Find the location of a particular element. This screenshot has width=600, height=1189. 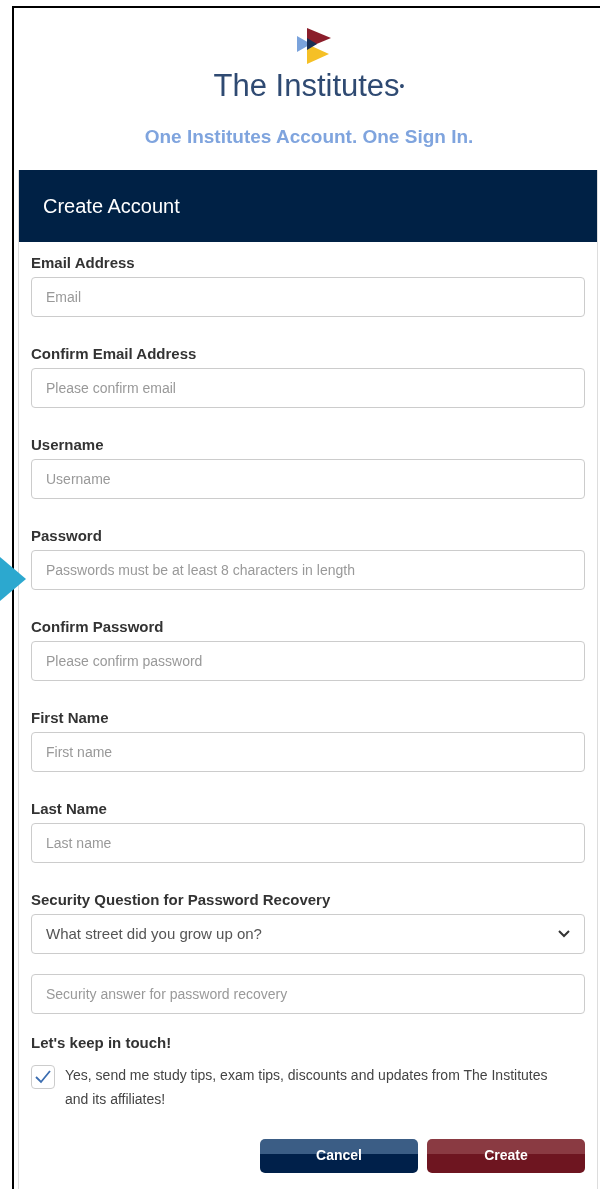

input-field: Please confirm password is located at coordinates (308, 661).